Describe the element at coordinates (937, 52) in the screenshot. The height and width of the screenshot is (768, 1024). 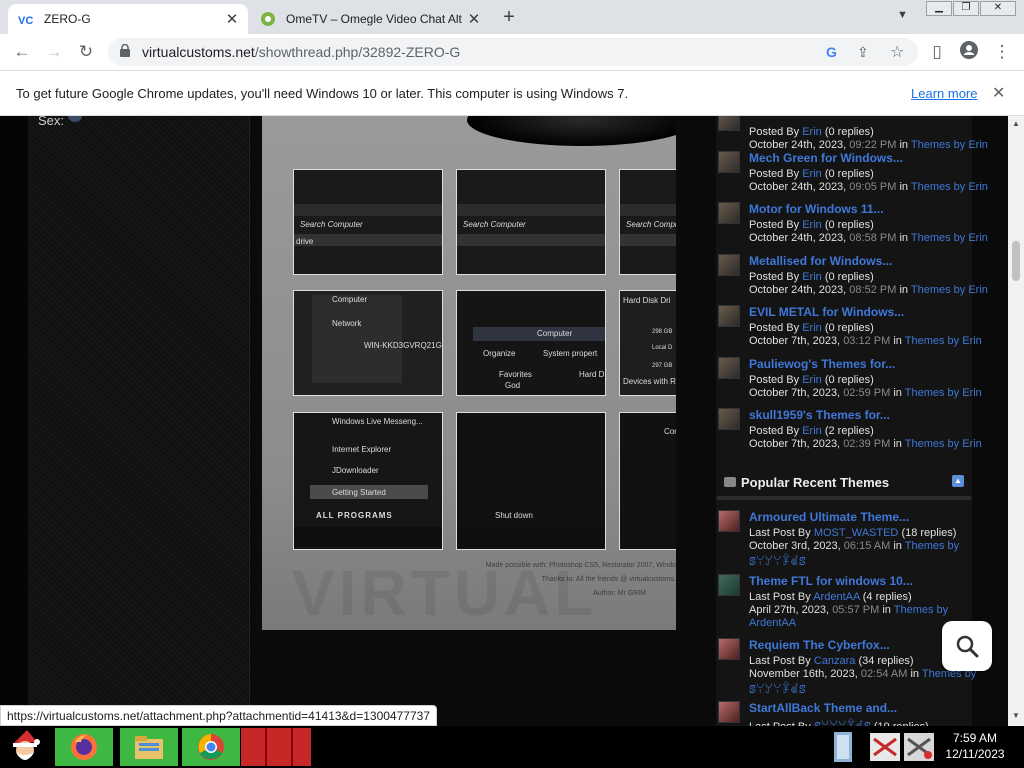
I see `side-panel-icon: ▯` at that location.